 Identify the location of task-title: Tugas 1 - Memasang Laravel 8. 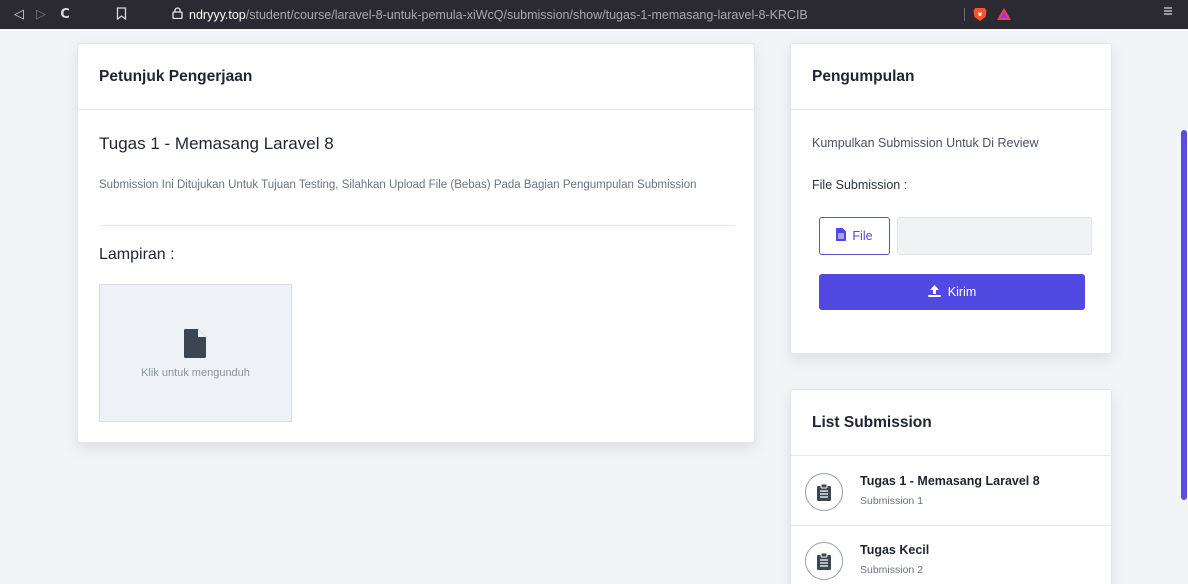
(216, 143).